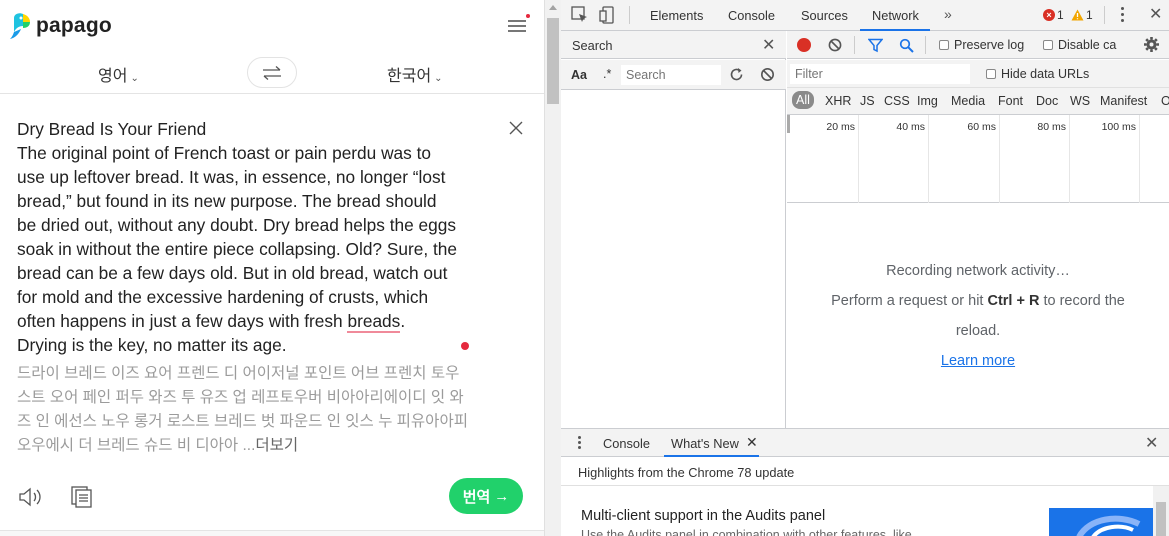 The height and width of the screenshot is (536, 1169). Describe the element at coordinates (751, 15) in the screenshot. I see `tab-console: Console` at that location.